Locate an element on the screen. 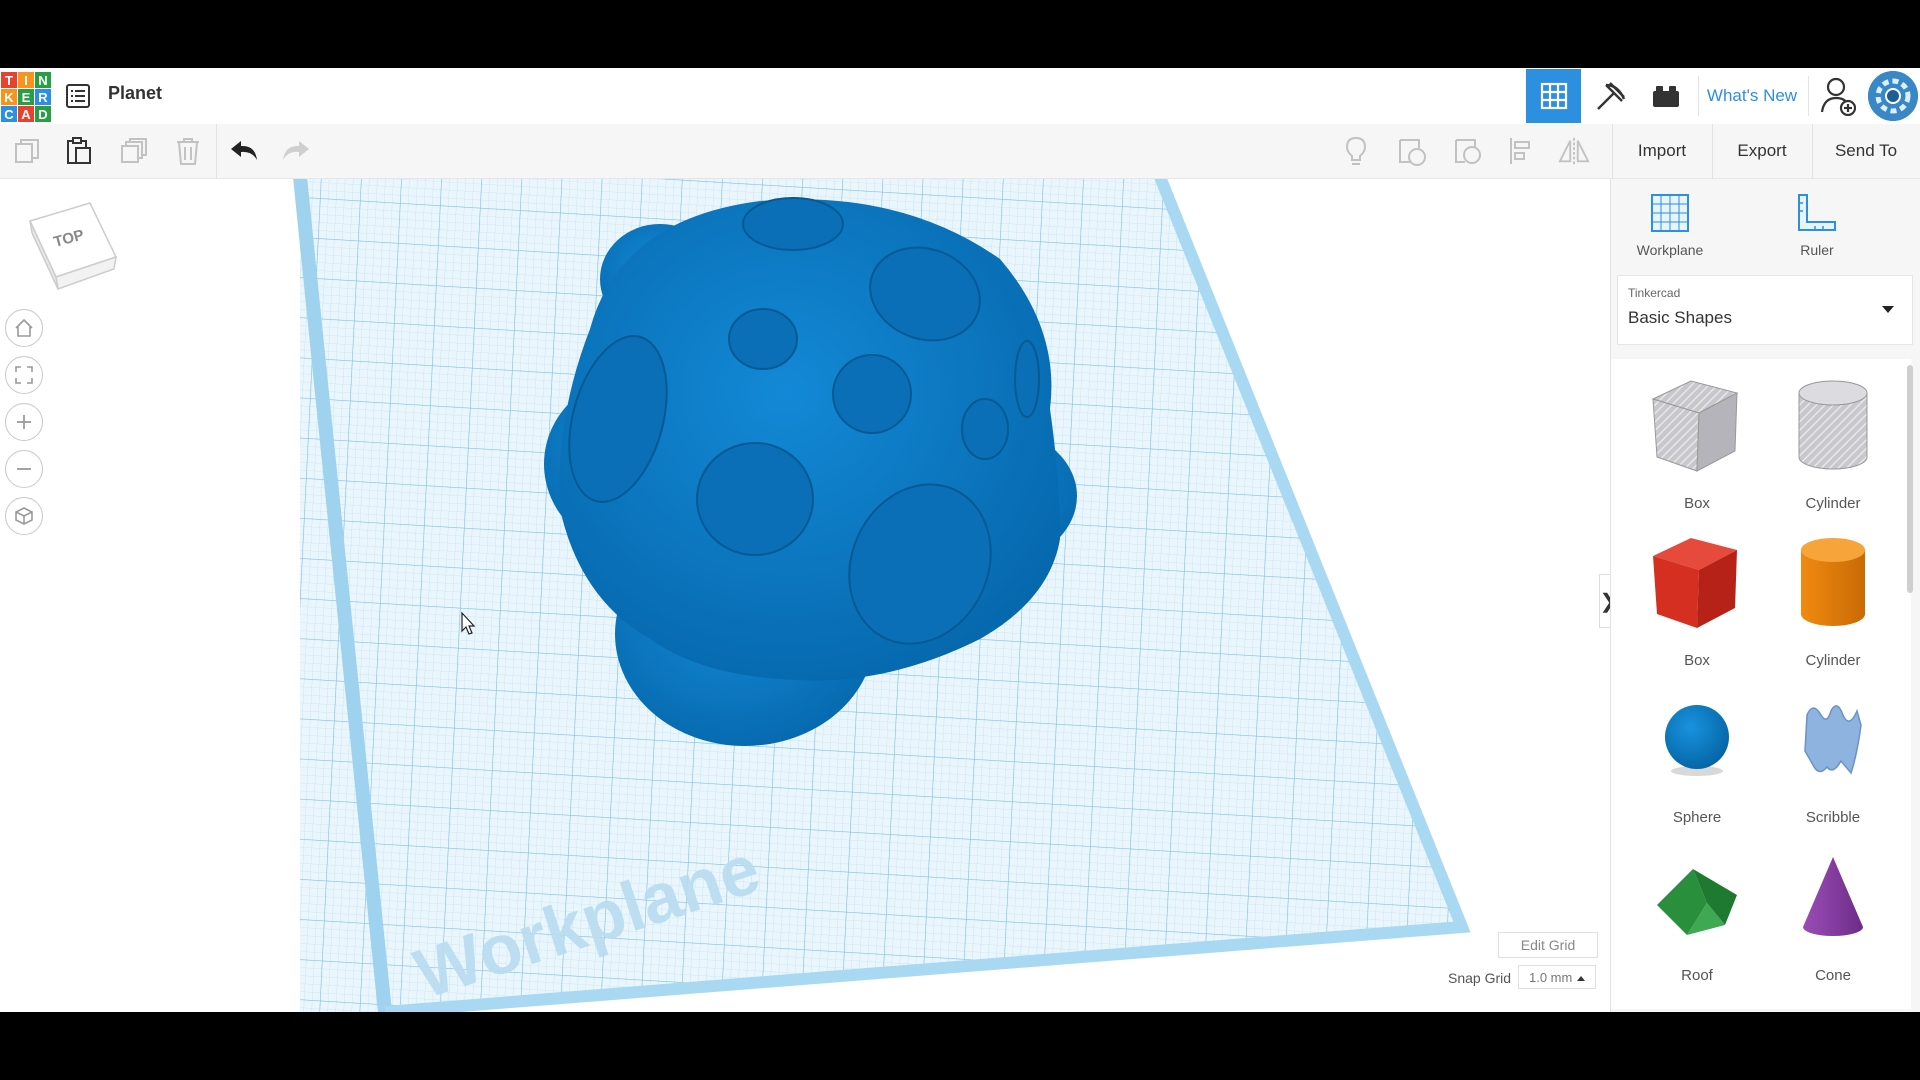 The height and width of the screenshot is (1080, 1920). view-cube: TOP is located at coordinates (73, 247).